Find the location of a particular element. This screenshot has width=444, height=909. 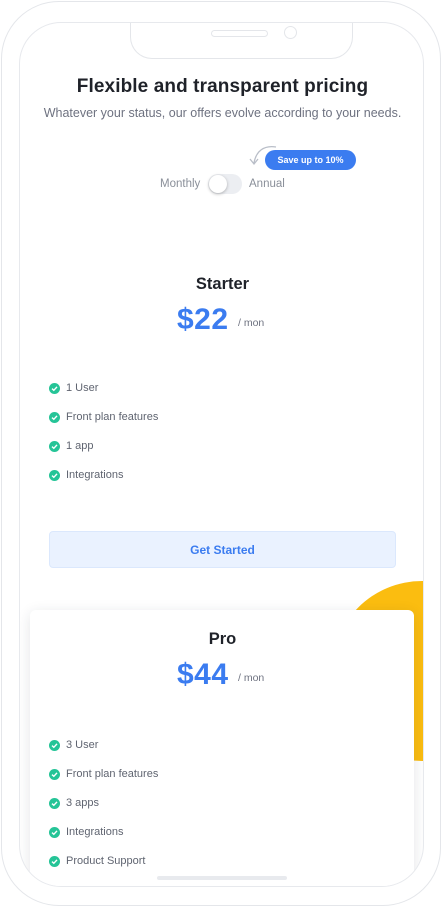

billing-toggle-row: Monthly Annual is located at coordinates (221, 185).